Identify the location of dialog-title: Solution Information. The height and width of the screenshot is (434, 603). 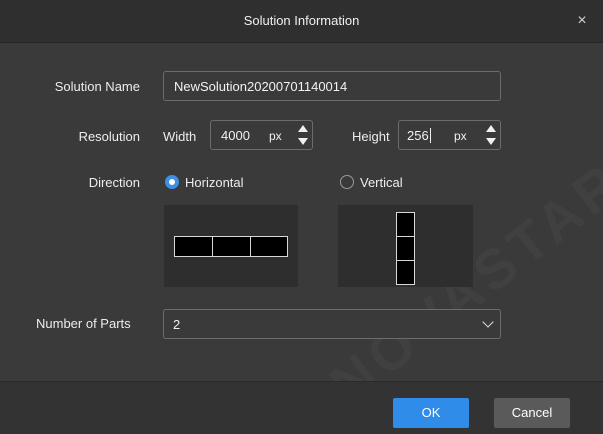
(301, 20).